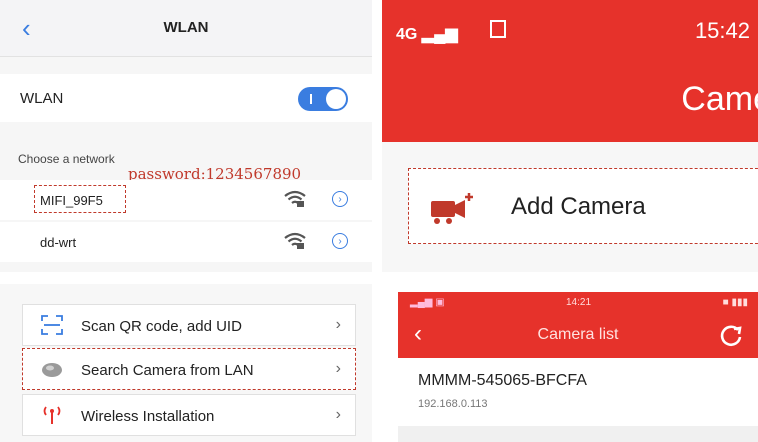  I want to click on camera-name: MMMM-545065-BFCFA, so click(502, 380).